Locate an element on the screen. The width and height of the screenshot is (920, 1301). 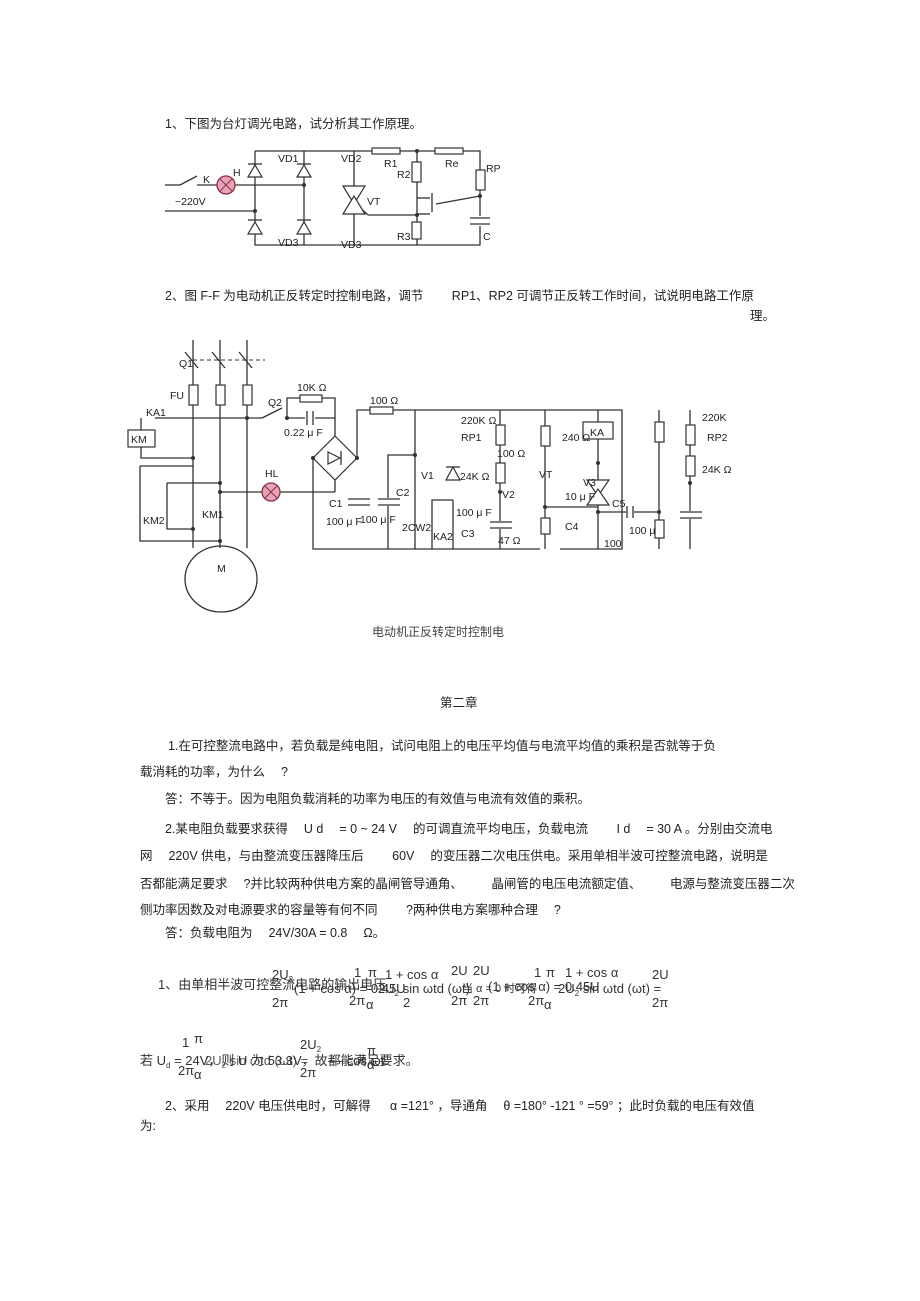
text-label: 240 Ω is located at coordinates (576, 438).